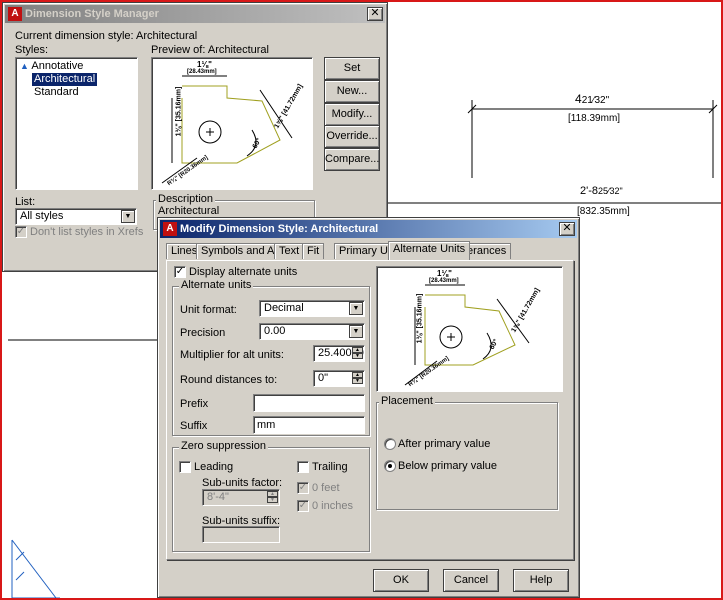 The width and height of the screenshot is (723, 600). I want to click on description-label: Description, so click(186, 199).